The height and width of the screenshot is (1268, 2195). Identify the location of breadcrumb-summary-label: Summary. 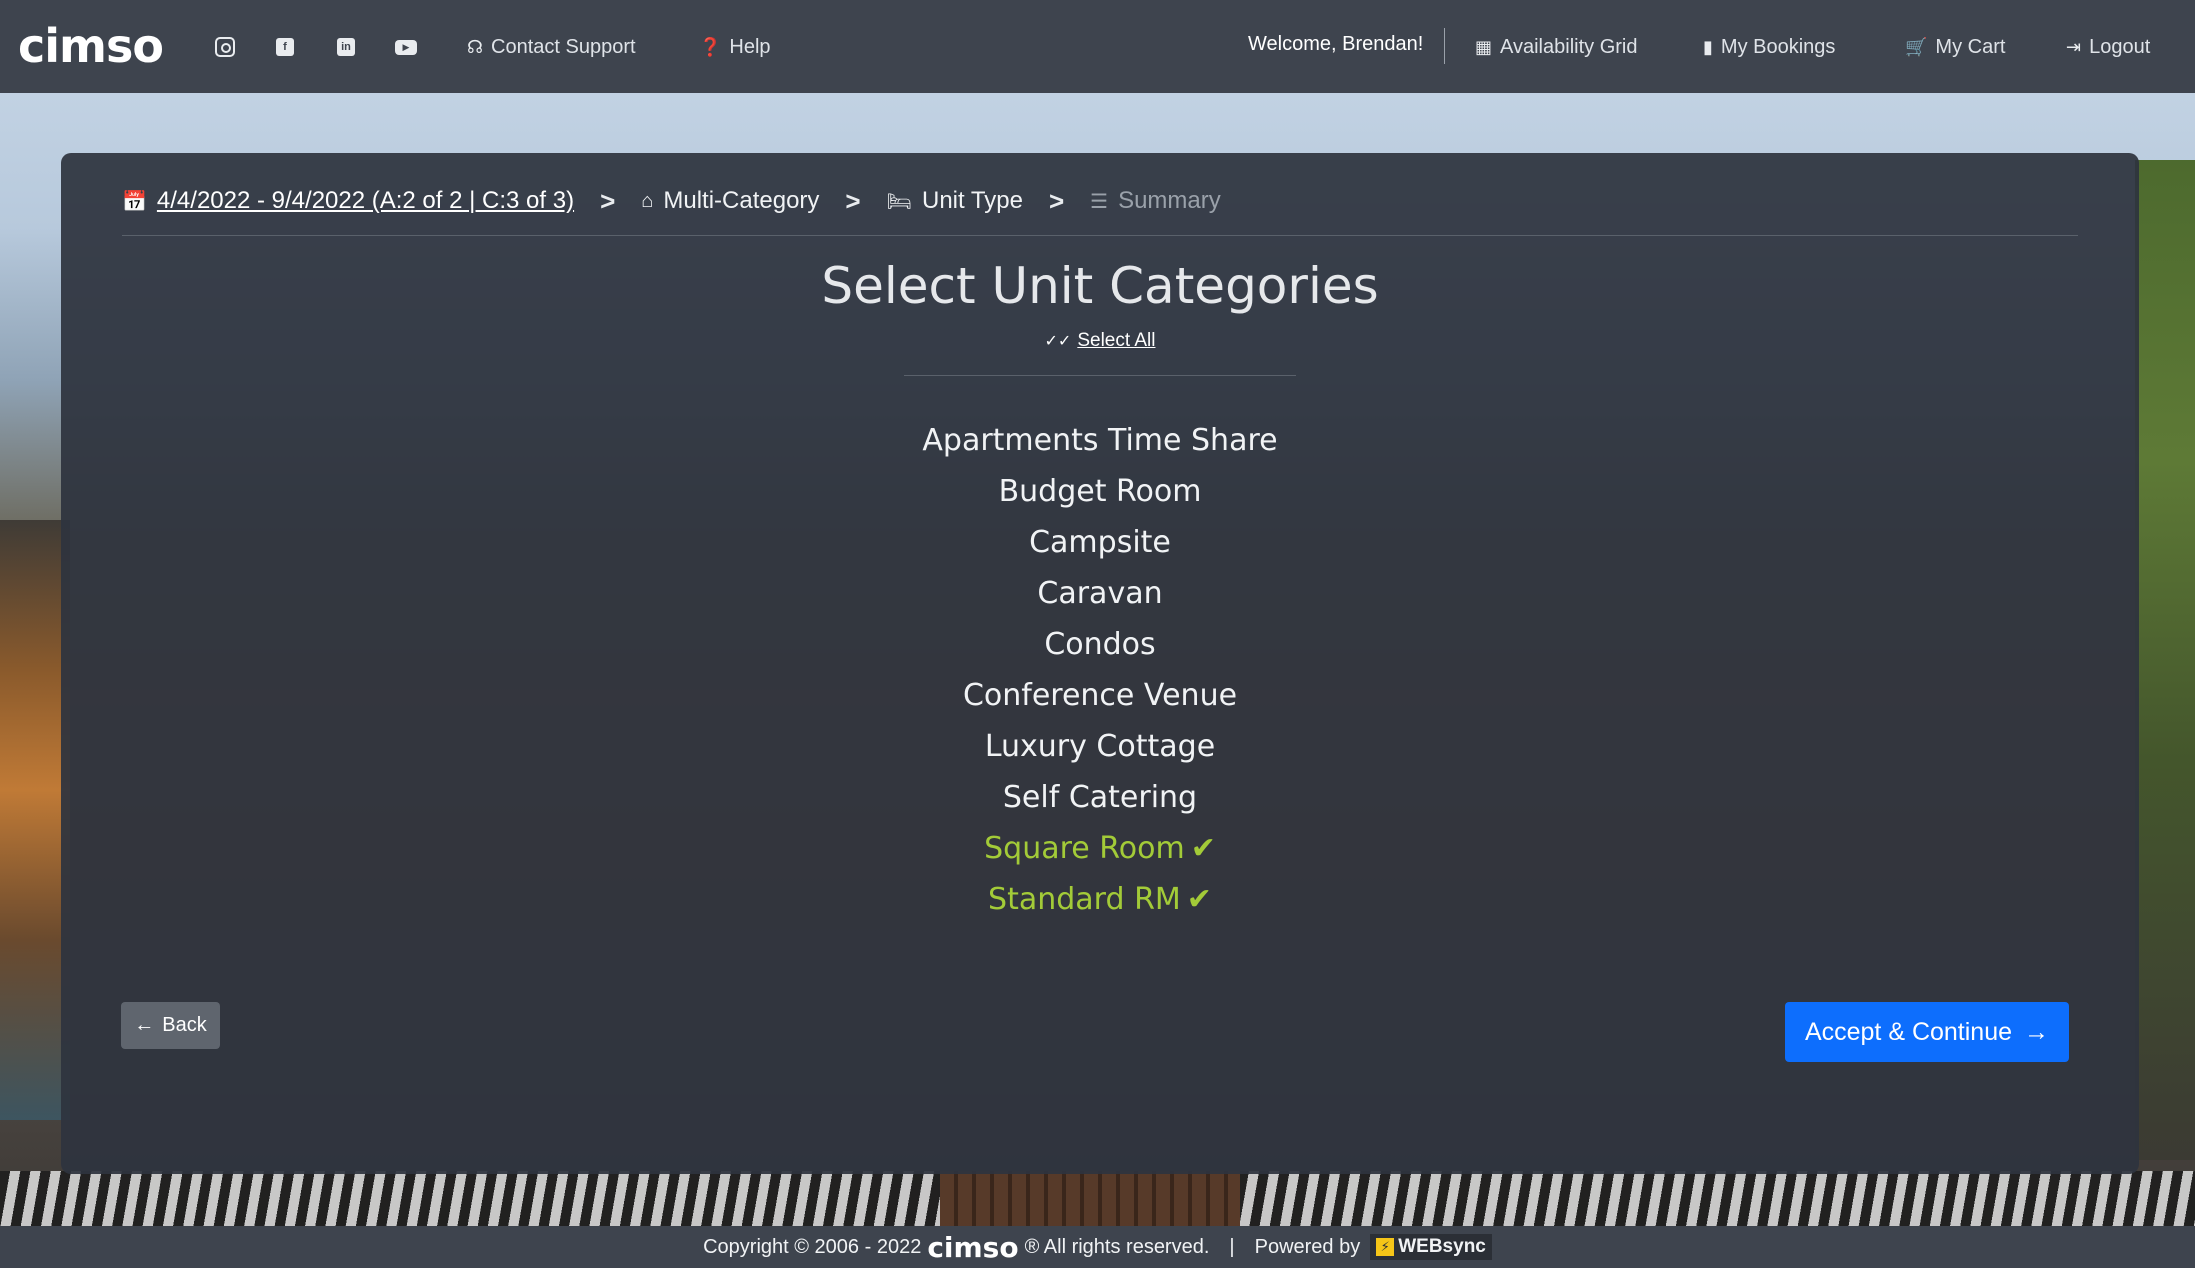
(1169, 200).